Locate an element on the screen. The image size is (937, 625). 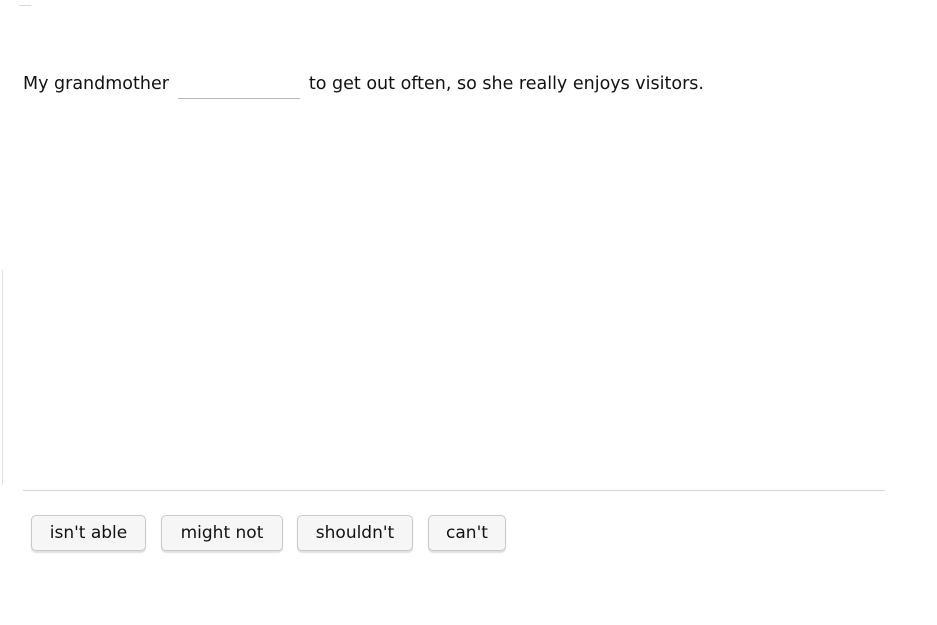
choice-button-shouldnt: shouldn't is located at coordinates (355, 533).